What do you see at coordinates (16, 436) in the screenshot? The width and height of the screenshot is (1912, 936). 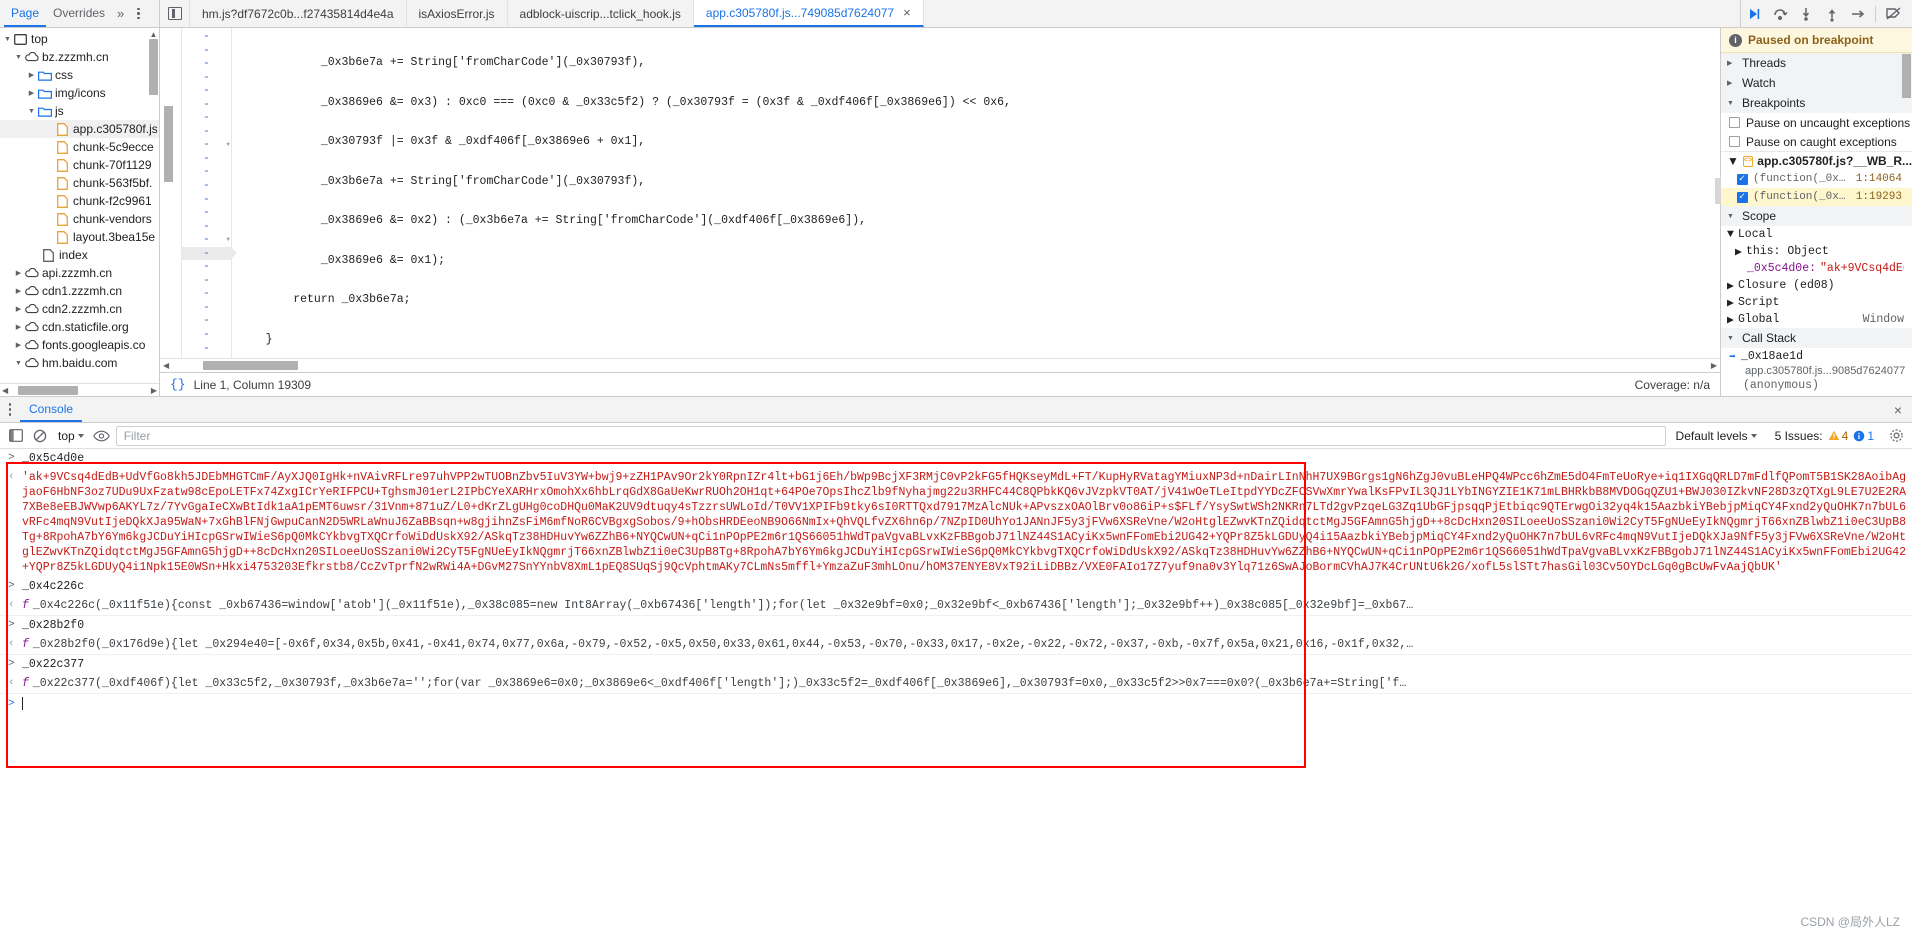 I see `console-sidebar-toggle` at bounding box center [16, 436].